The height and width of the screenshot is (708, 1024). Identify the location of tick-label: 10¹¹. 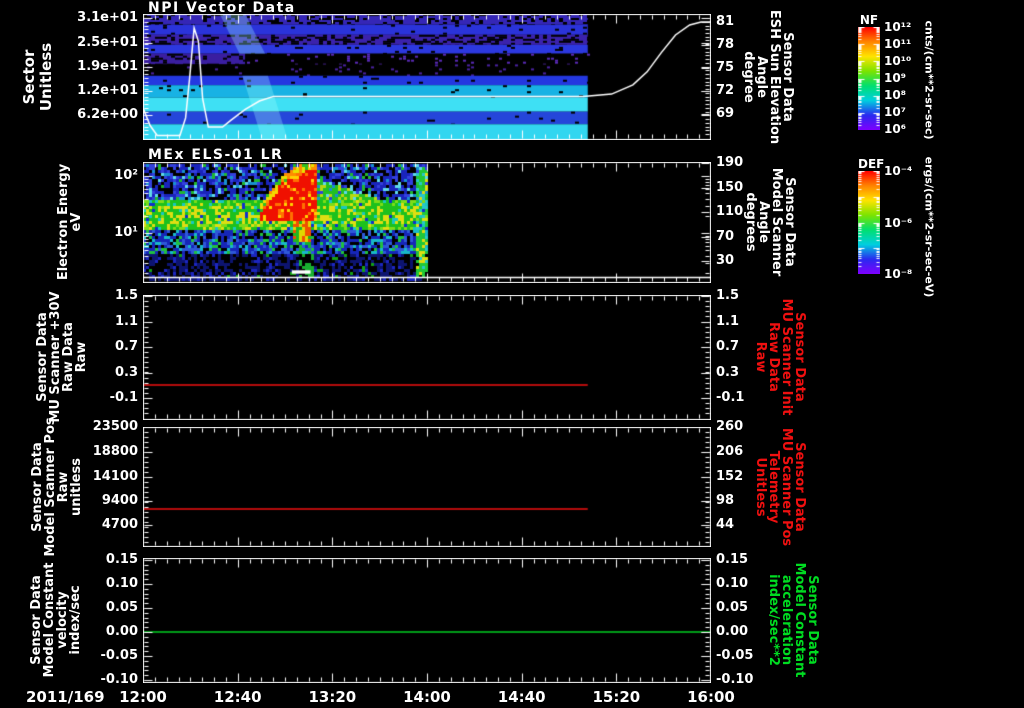
(898, 43).